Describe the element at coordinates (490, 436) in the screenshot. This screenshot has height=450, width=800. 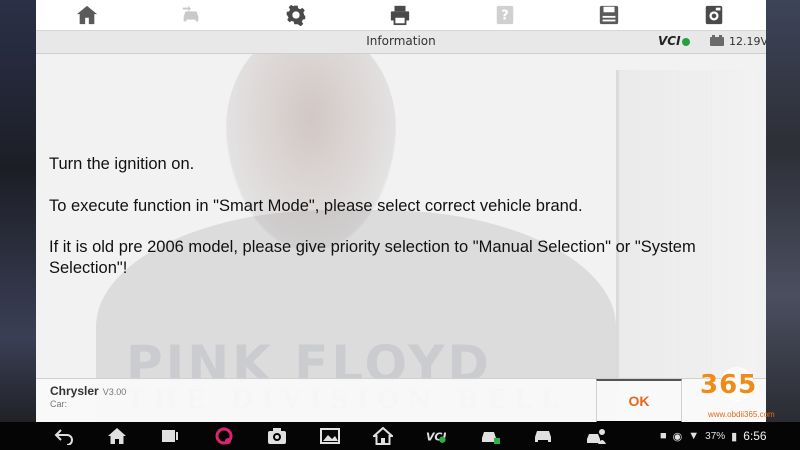
I see `car-connected-icon` at that location.